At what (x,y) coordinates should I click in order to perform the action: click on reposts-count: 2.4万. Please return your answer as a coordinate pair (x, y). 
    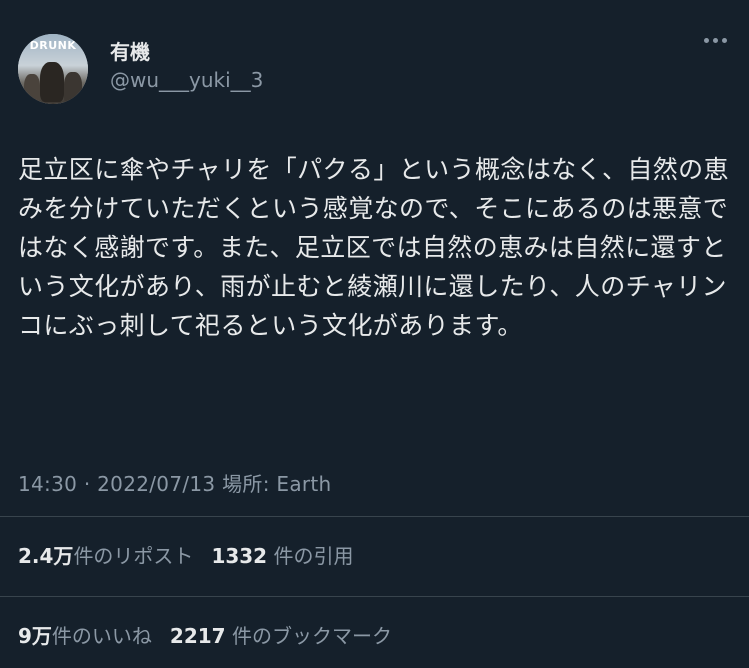
    Looking at the image, I should click on (46, 556).